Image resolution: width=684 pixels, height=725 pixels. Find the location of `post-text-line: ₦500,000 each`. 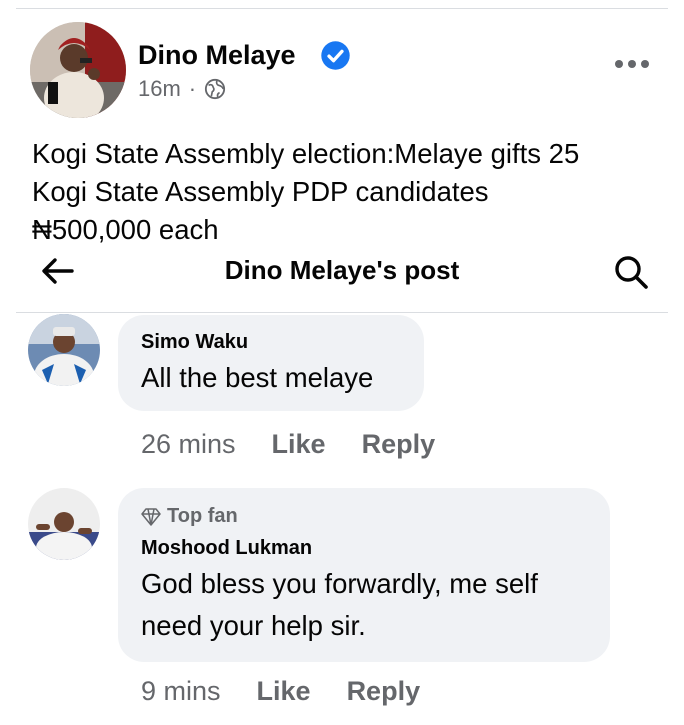

post-text-line: ₦500,000 each is located at coordinates (125, 229).